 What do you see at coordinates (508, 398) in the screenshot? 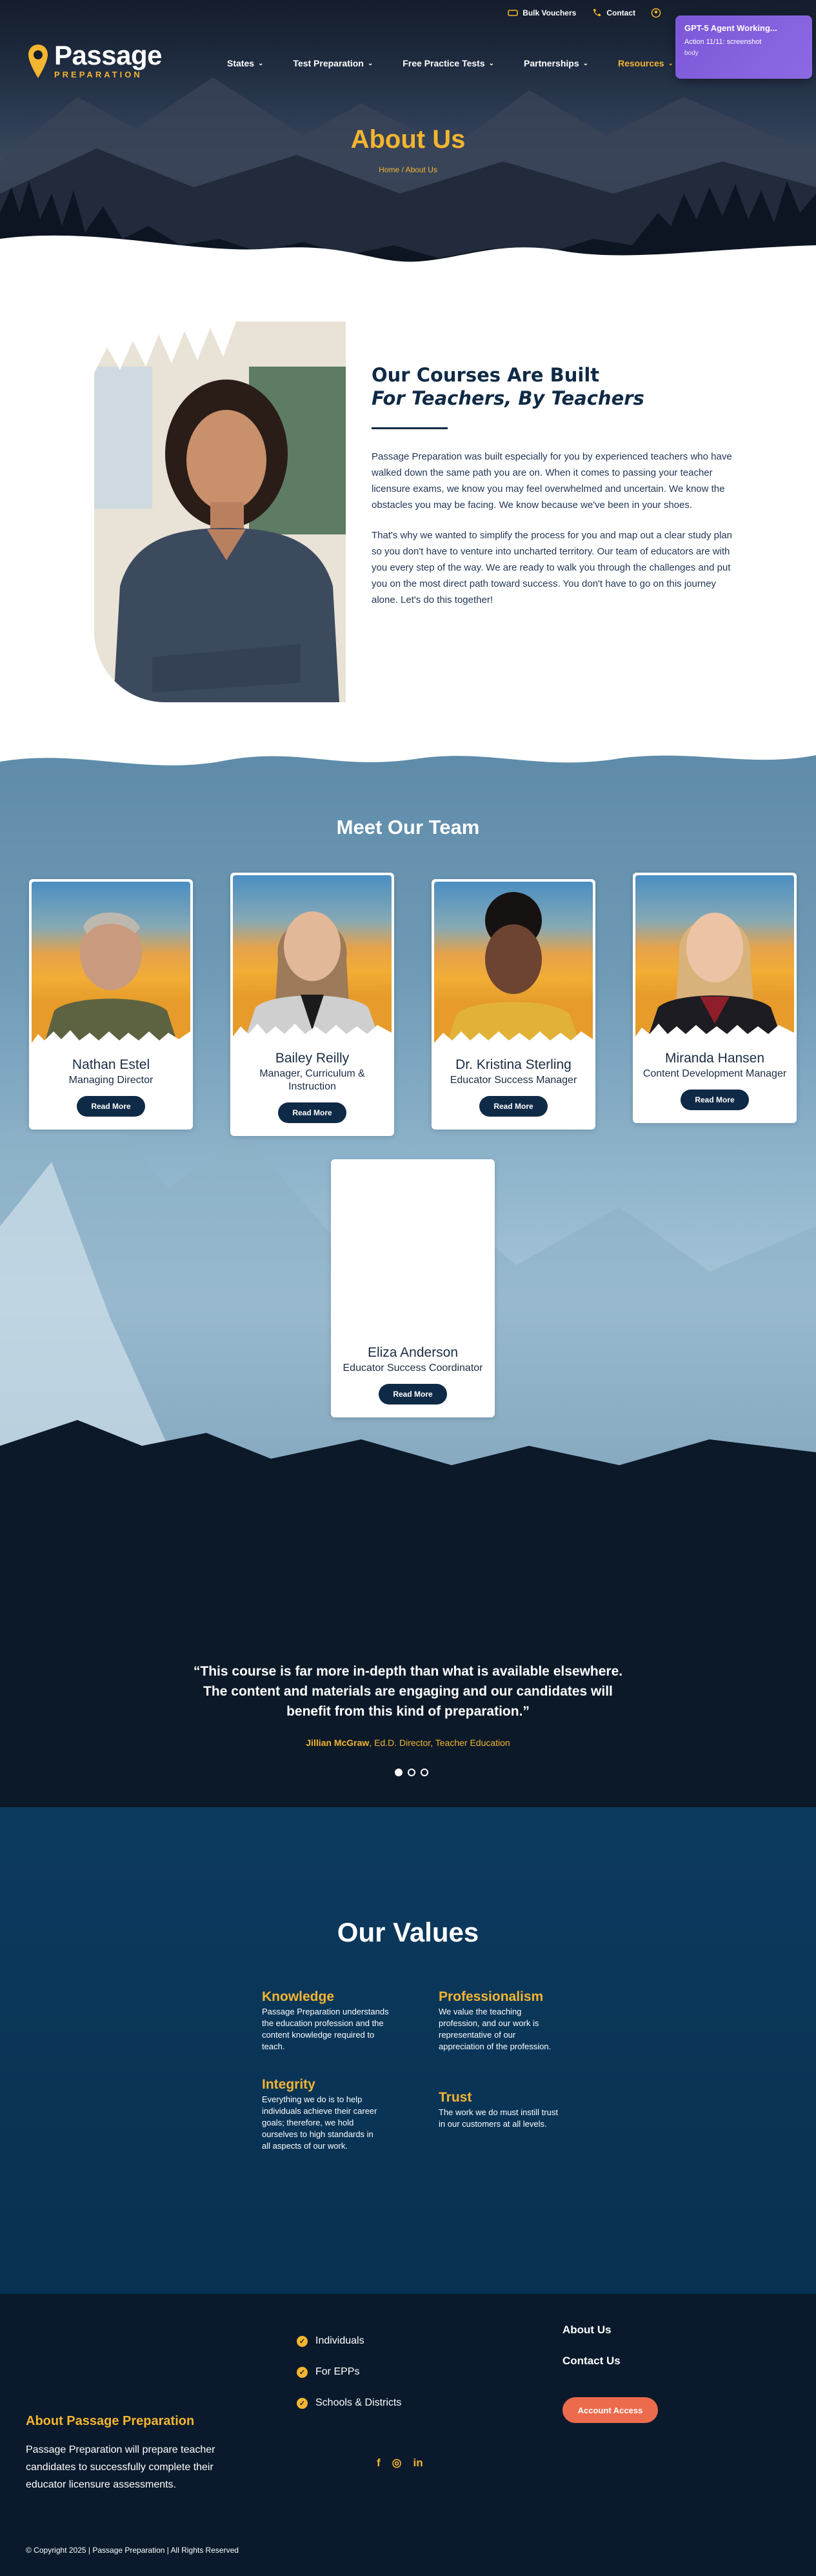
I see `about-subheading: For Teachers, By Teachers` at bounding box center [508, 398].